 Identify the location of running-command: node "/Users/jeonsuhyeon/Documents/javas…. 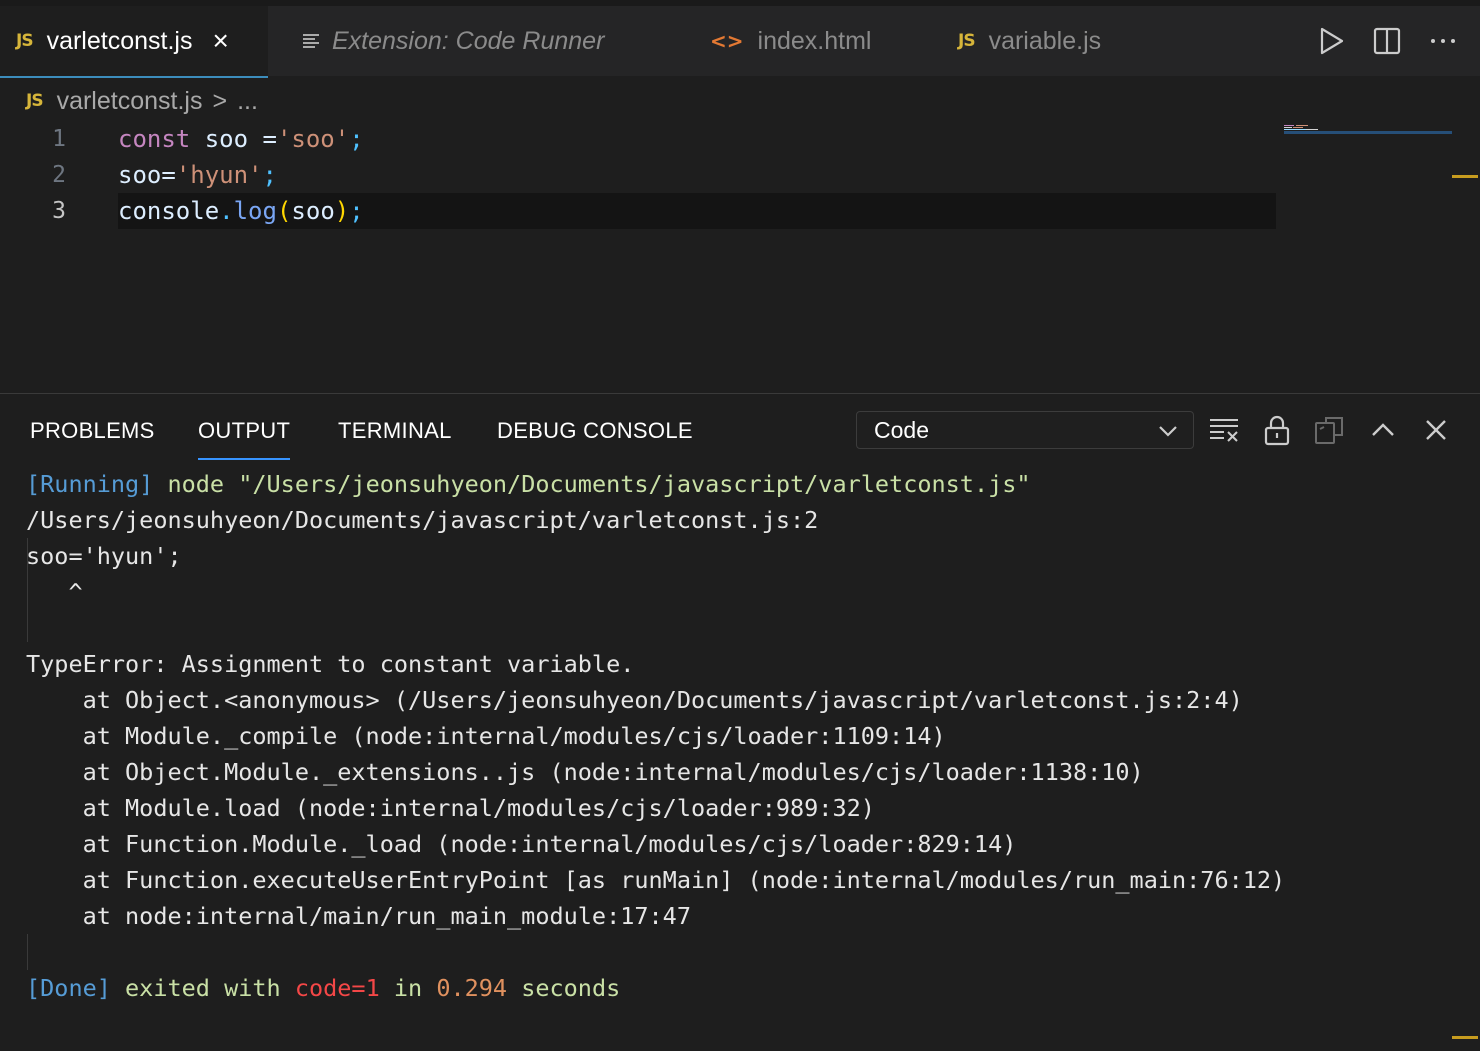
(592, 484).